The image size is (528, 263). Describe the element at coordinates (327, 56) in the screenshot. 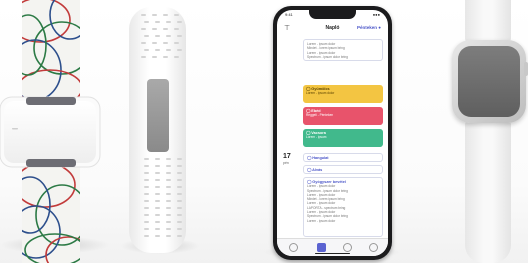

I see `entry-line: Spectrum - ipsum dolor bring` at that location.